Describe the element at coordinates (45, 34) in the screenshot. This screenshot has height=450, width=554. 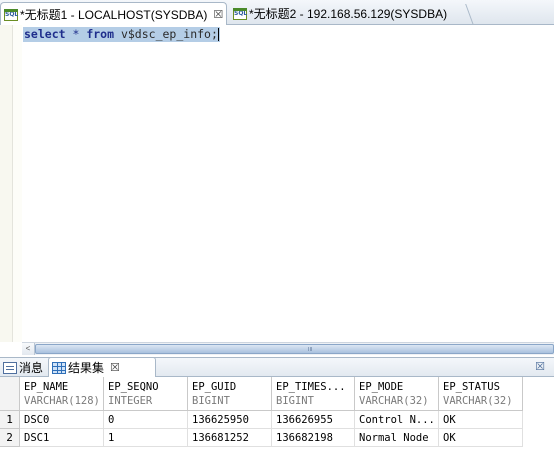
I see `sql-keyword-select: select` at that location.